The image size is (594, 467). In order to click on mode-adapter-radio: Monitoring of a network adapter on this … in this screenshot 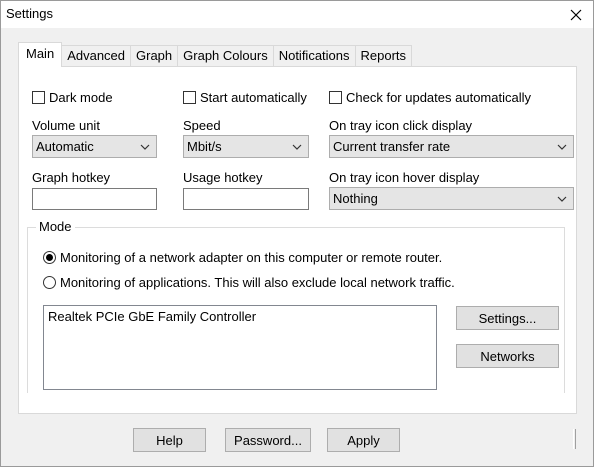, I will do `click(242, 257)`.